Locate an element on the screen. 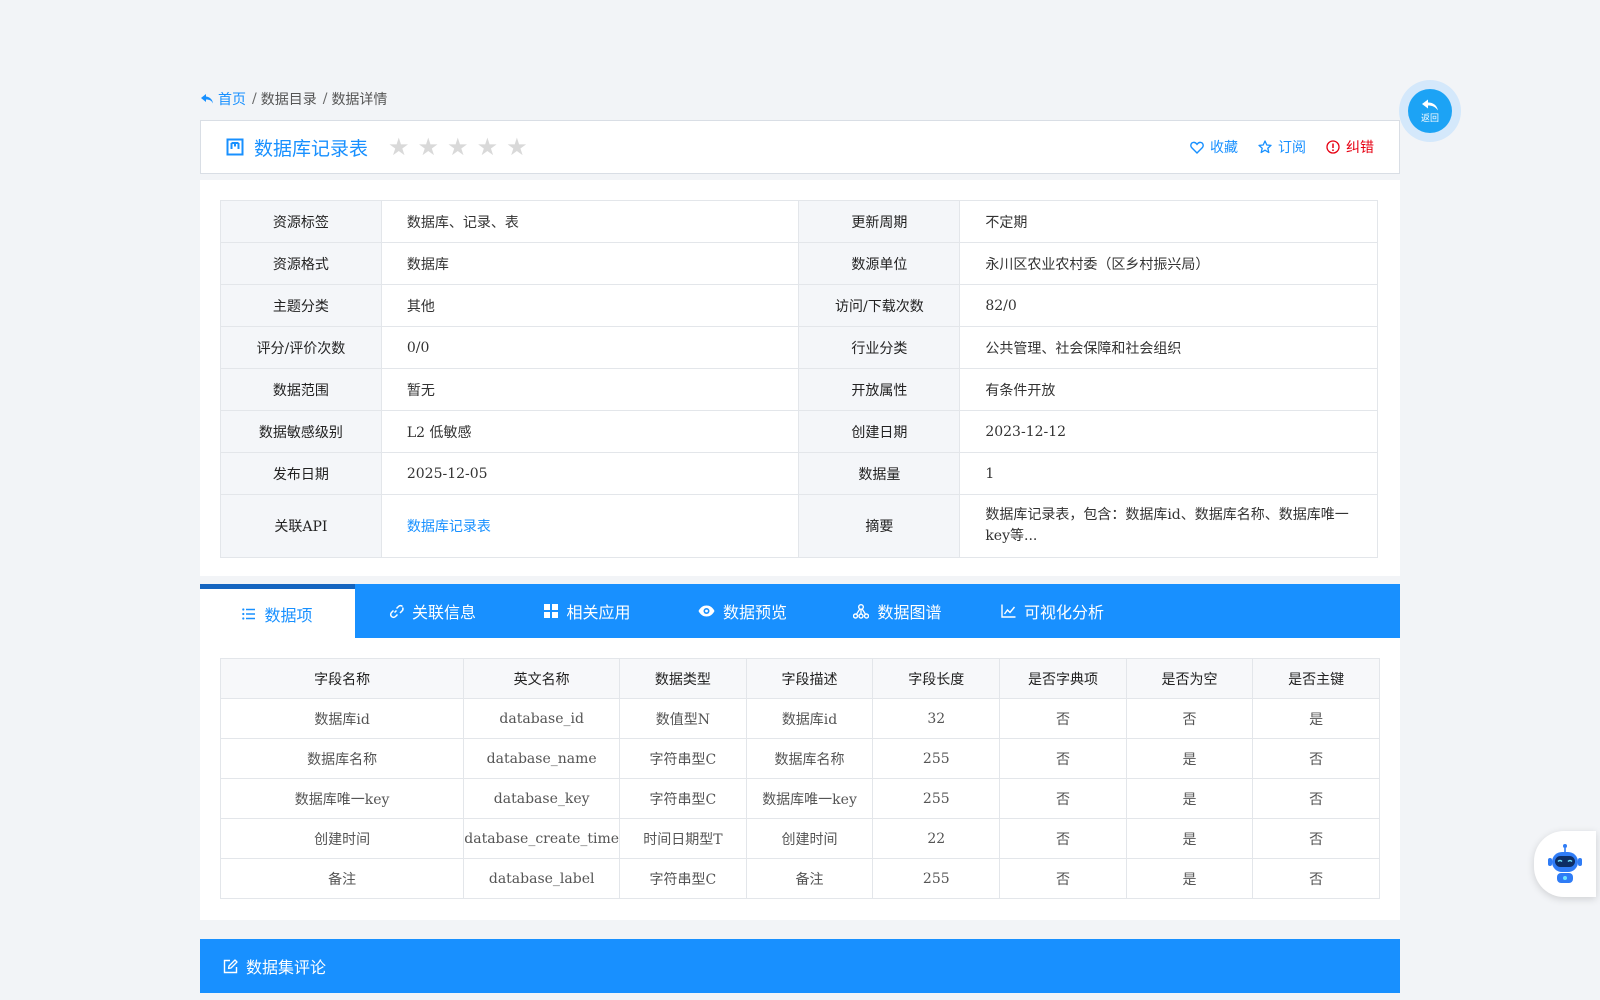  breadcrumb-item-catalog: 数据目录 is located at coordinates (289, 99).